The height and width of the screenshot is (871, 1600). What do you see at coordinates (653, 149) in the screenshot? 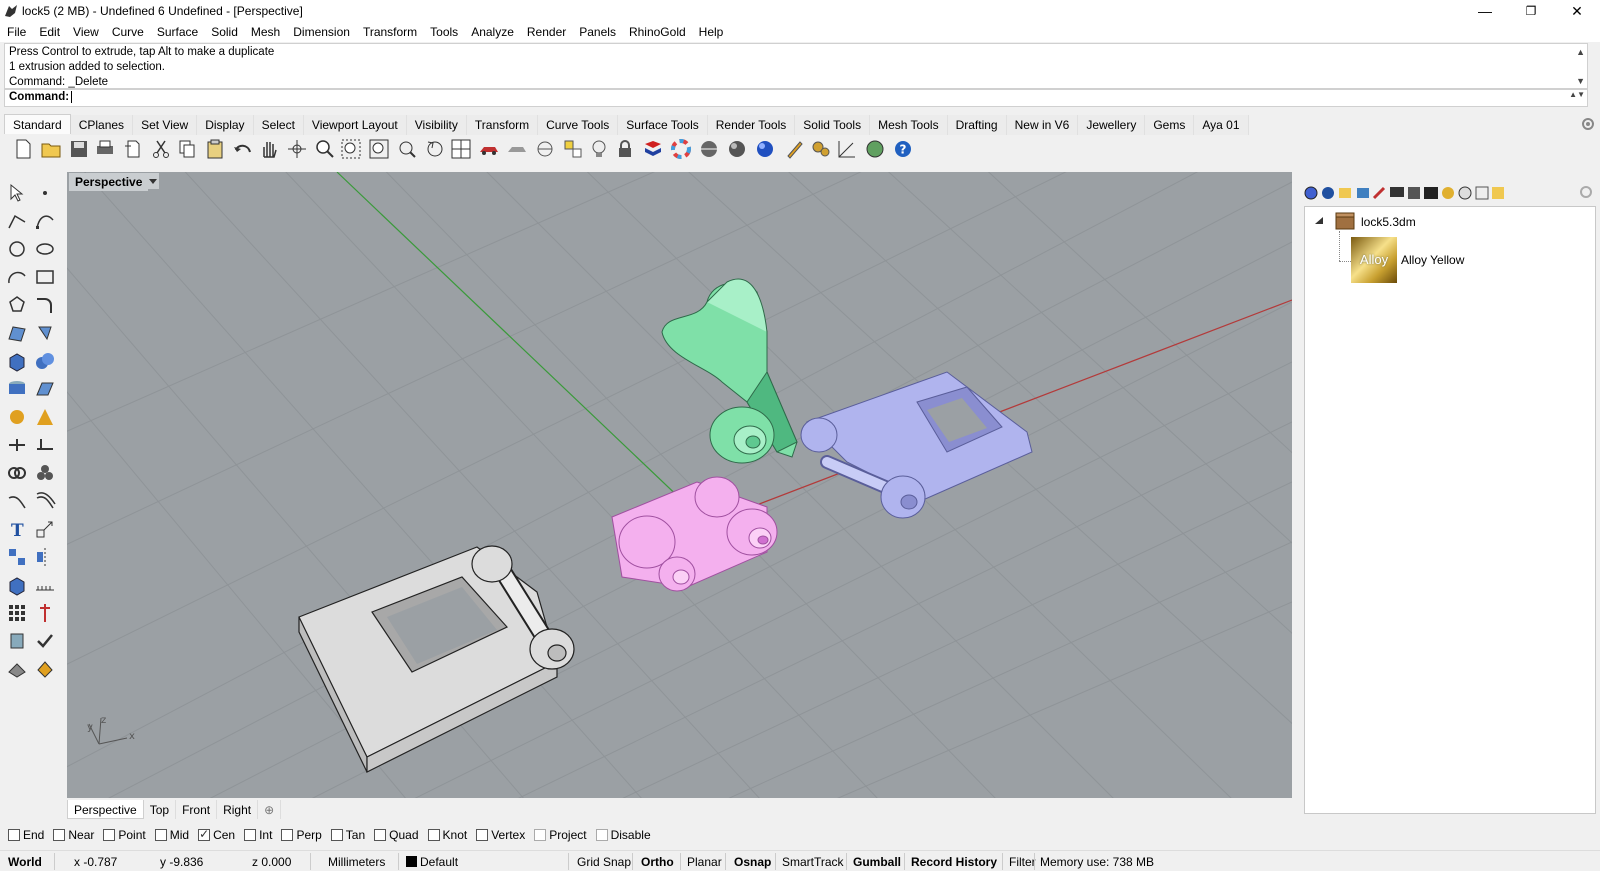
I see `layer-shield-icon` at bounding box center [653, 149].